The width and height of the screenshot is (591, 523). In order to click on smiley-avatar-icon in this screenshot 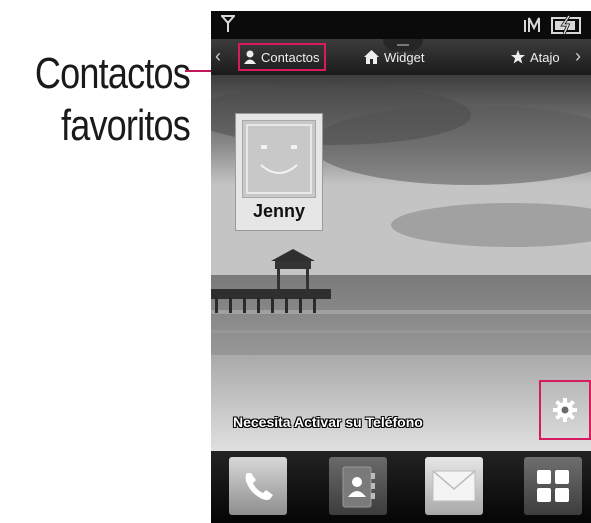, I will do `click(279, 159)`.